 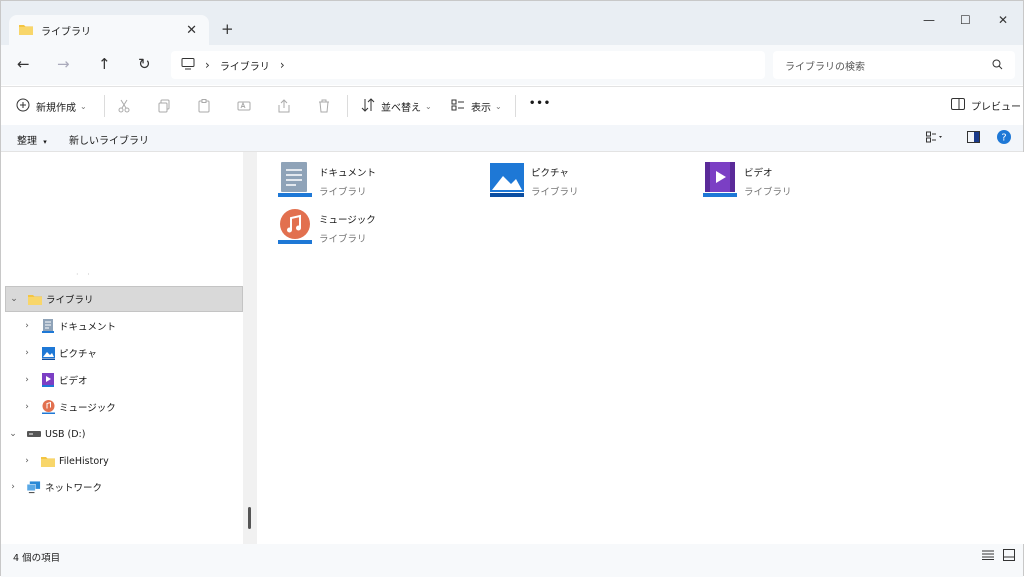 I want to click on sidebar-item-usb-drive: ⌄ USB (D:), so click(x=124, y=434).